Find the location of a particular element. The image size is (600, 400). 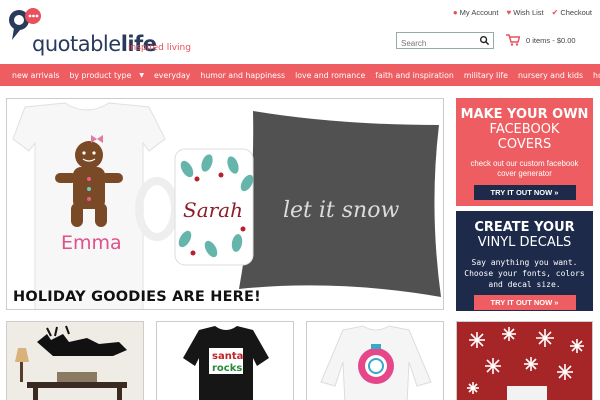

onesie-name-text: Emma is located at coordinates (91, 243).